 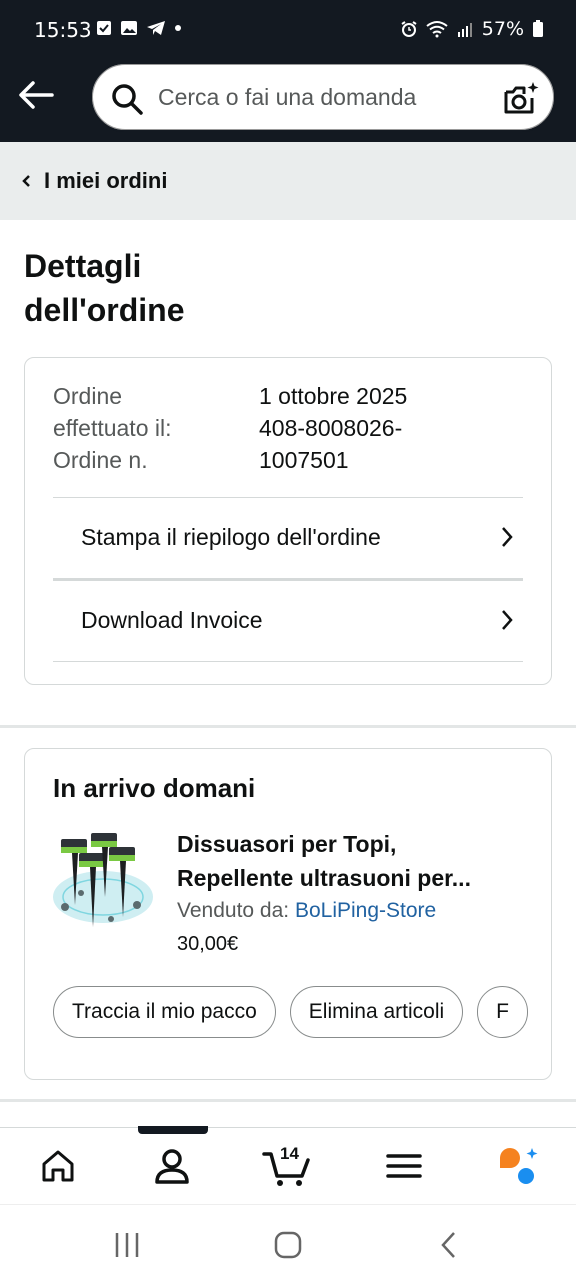 I want to click on order-number-row: Ordine n. 1007501, so click(x=288, y=460).